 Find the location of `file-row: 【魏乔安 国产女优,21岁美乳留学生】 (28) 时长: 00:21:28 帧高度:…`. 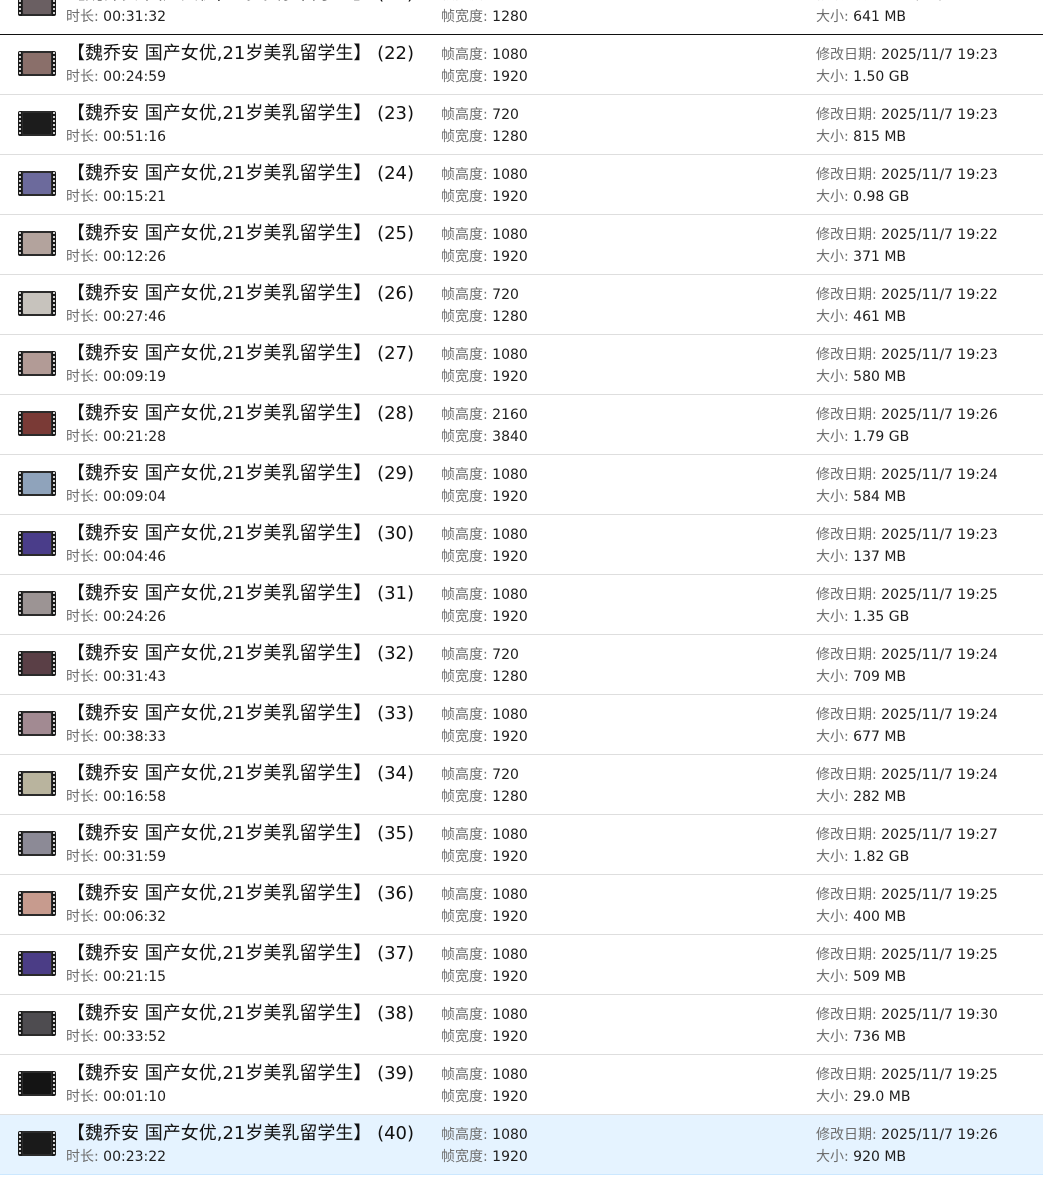

file-row: 【魏乔安 国产女优,21岁美乳留学生】 (28) 时长: 00:21:28 帧高度:… is located at coordinates (521, 425).